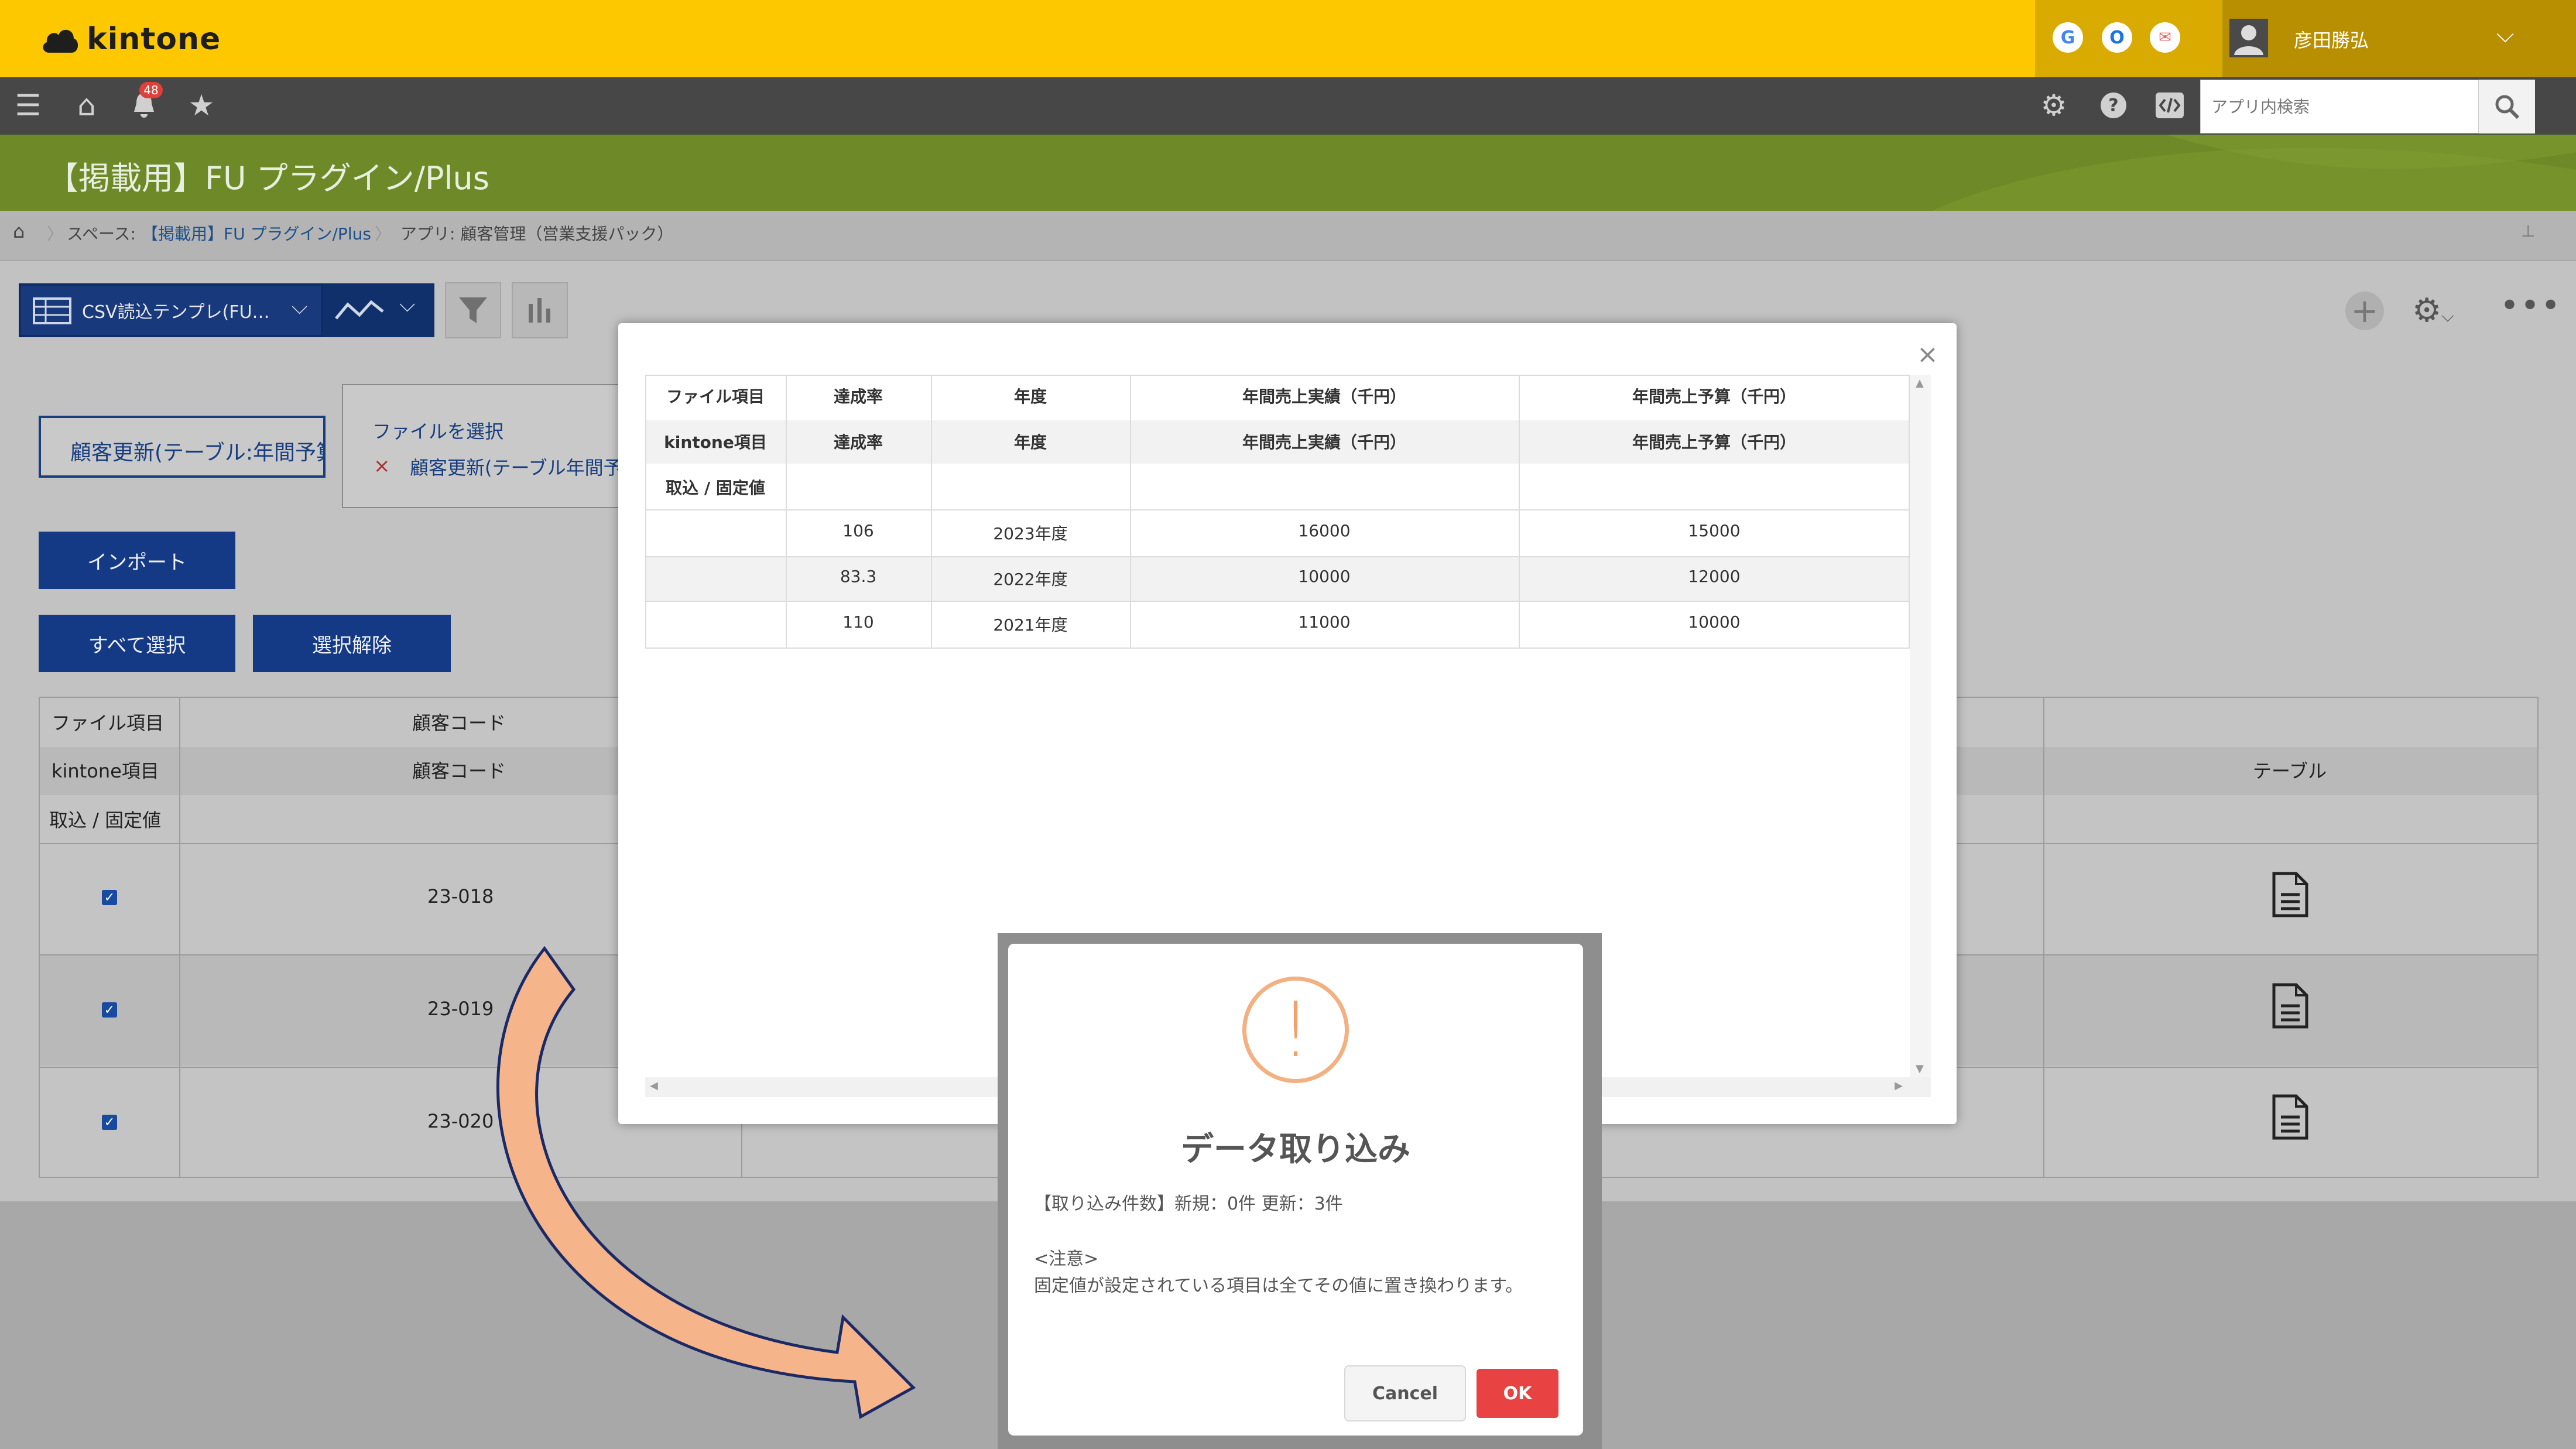  I want to click on logo-text: kintone, so click(154, 39).